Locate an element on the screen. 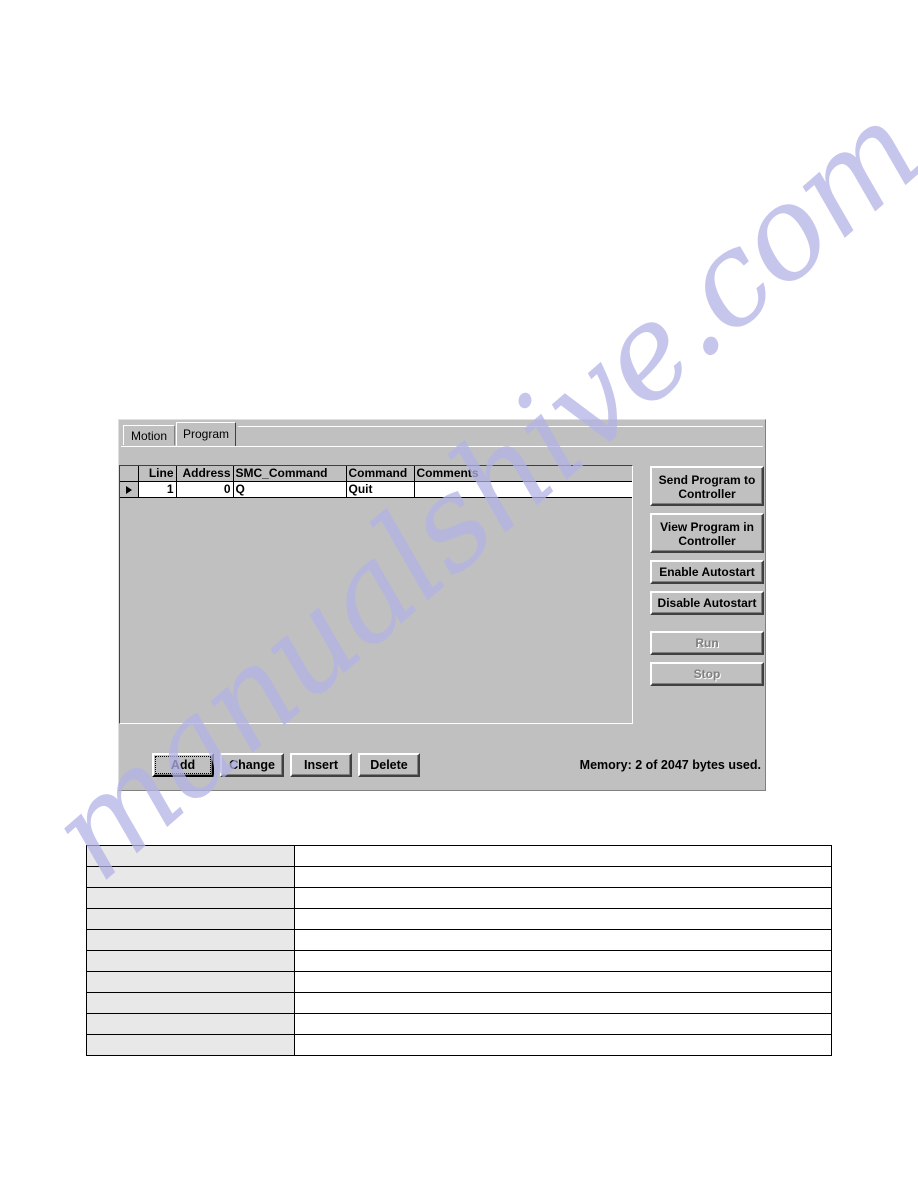 The height and width of the screenshot is (1188, 918). tab-program: Program is located at coordinates (206, 434).